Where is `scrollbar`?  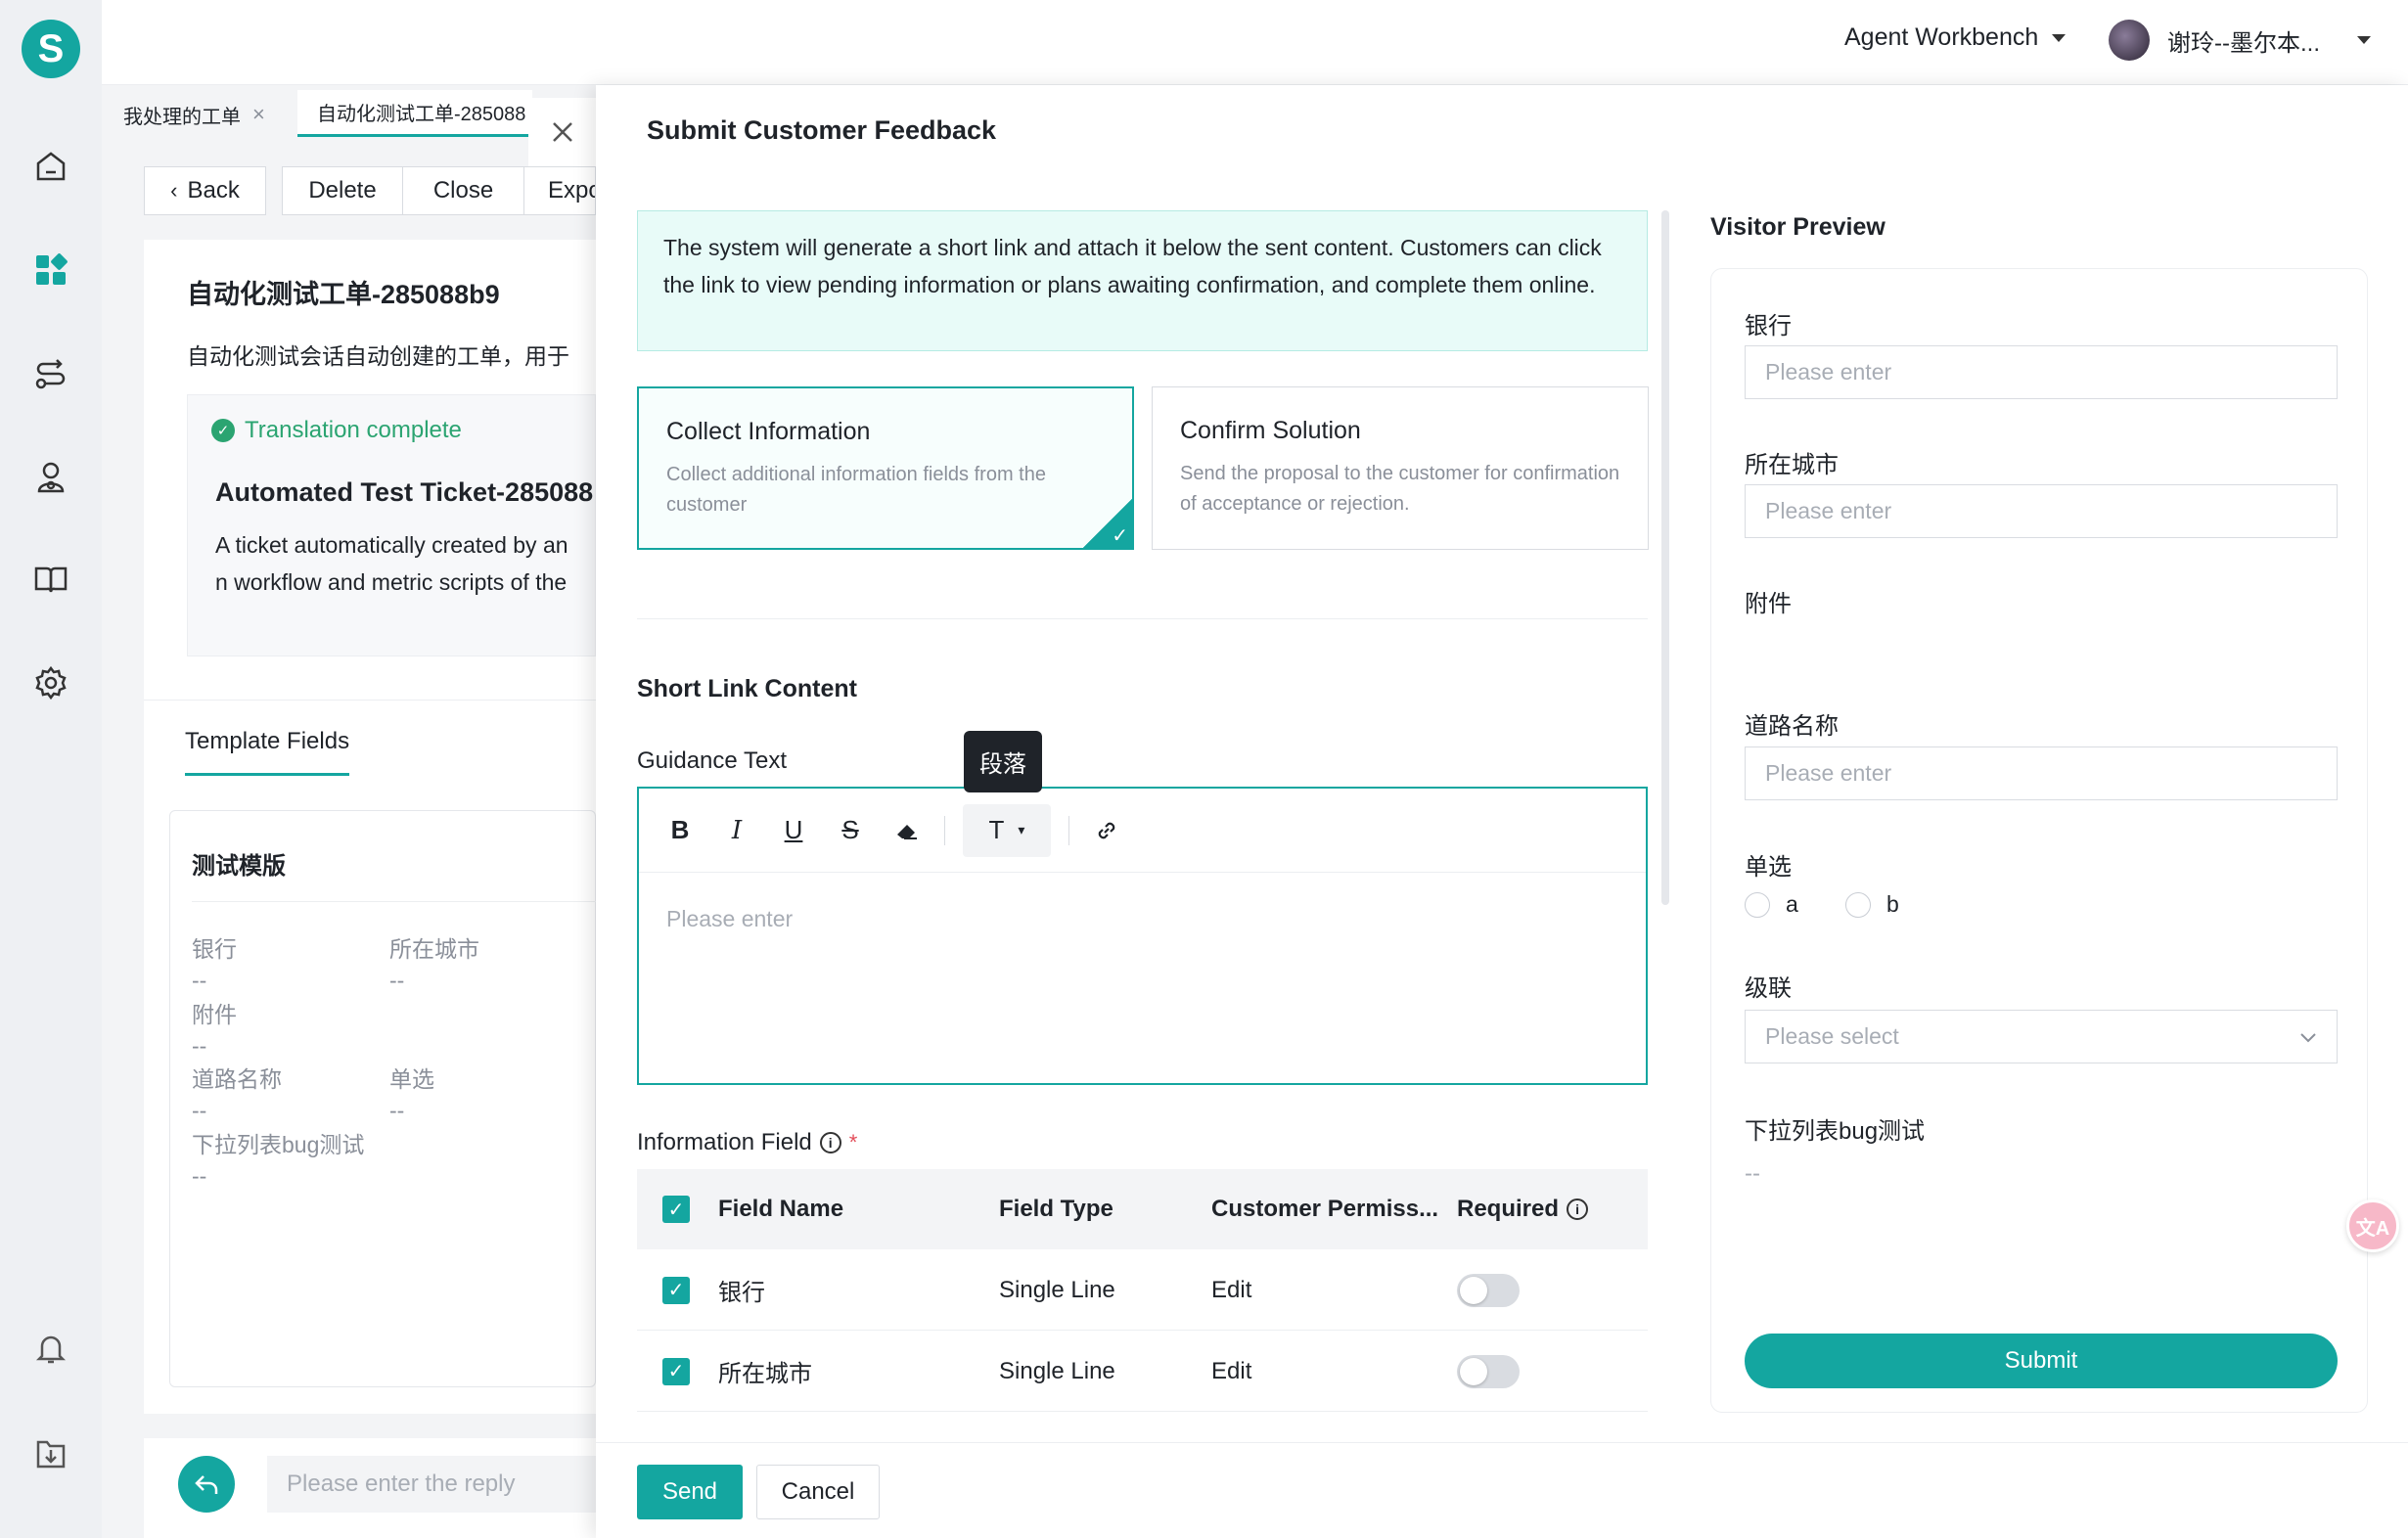
scrollbar is located at coordinates (1665, 557).